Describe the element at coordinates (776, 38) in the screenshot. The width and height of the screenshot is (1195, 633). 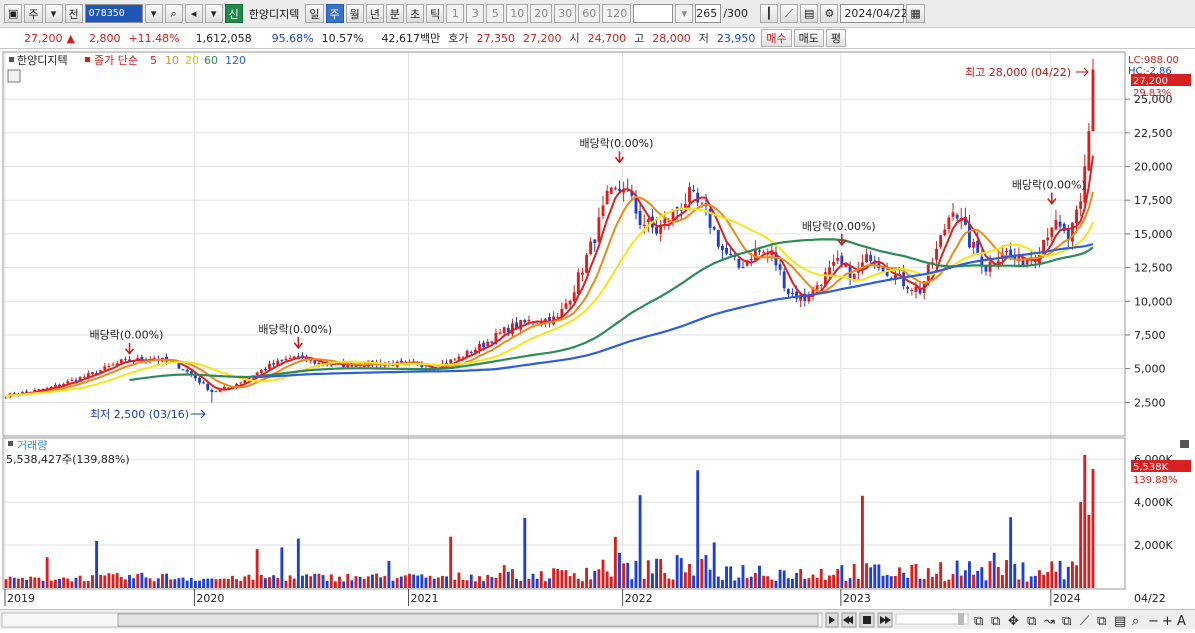
I see `buy-button: 매수` at that location.